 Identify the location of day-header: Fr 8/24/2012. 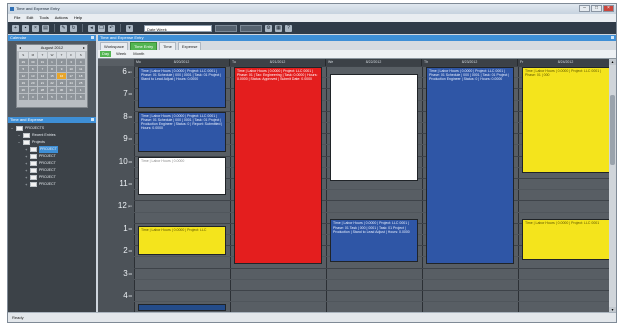
(566, 62).